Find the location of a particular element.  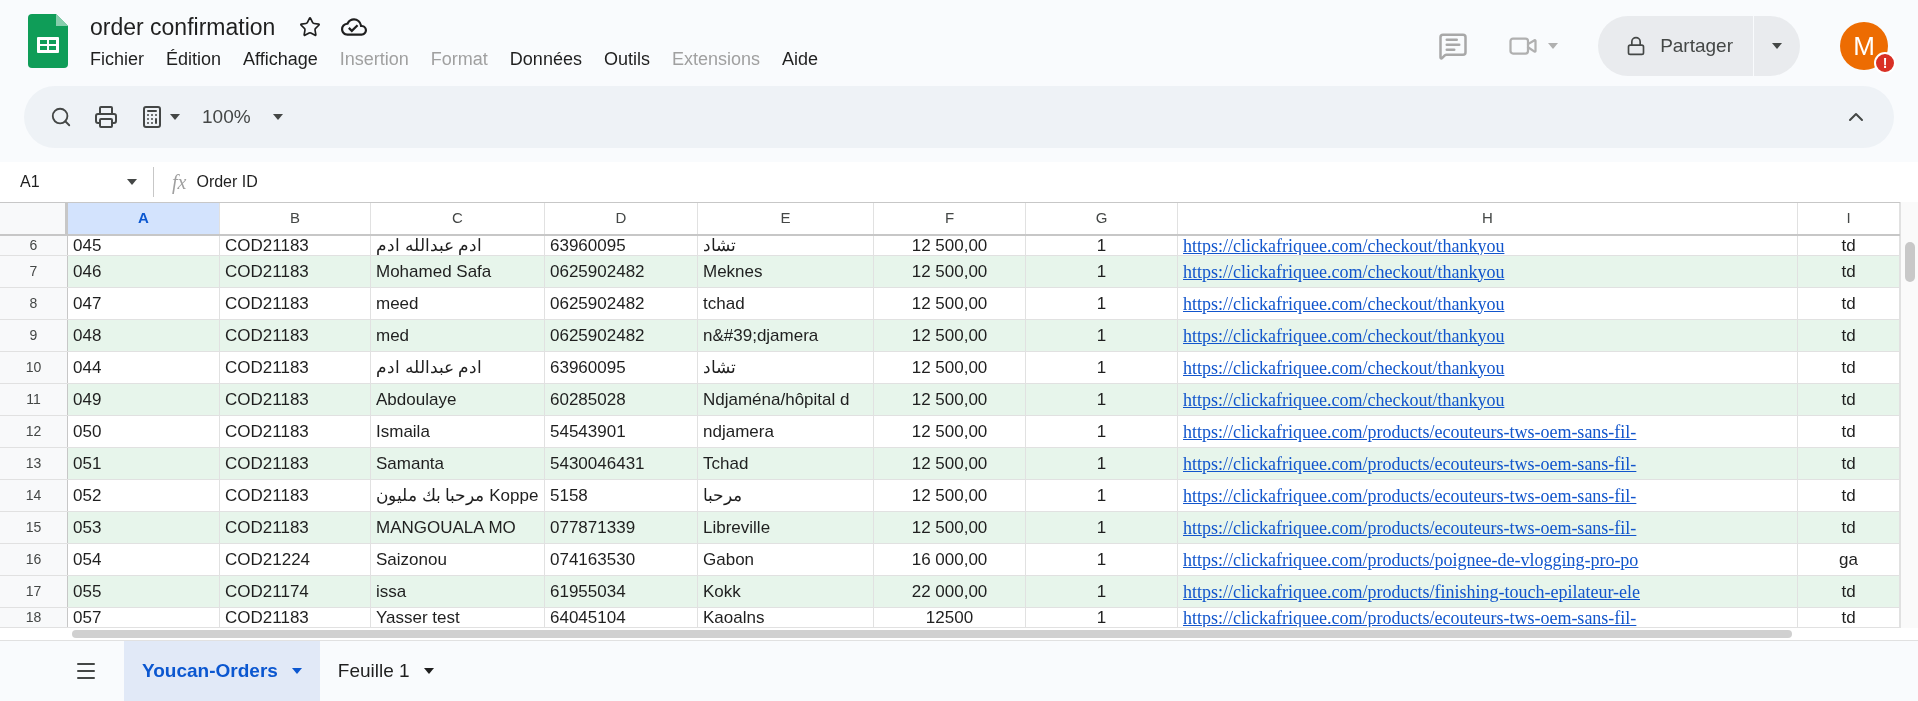

search-icon is located at coordinates (61, 117).